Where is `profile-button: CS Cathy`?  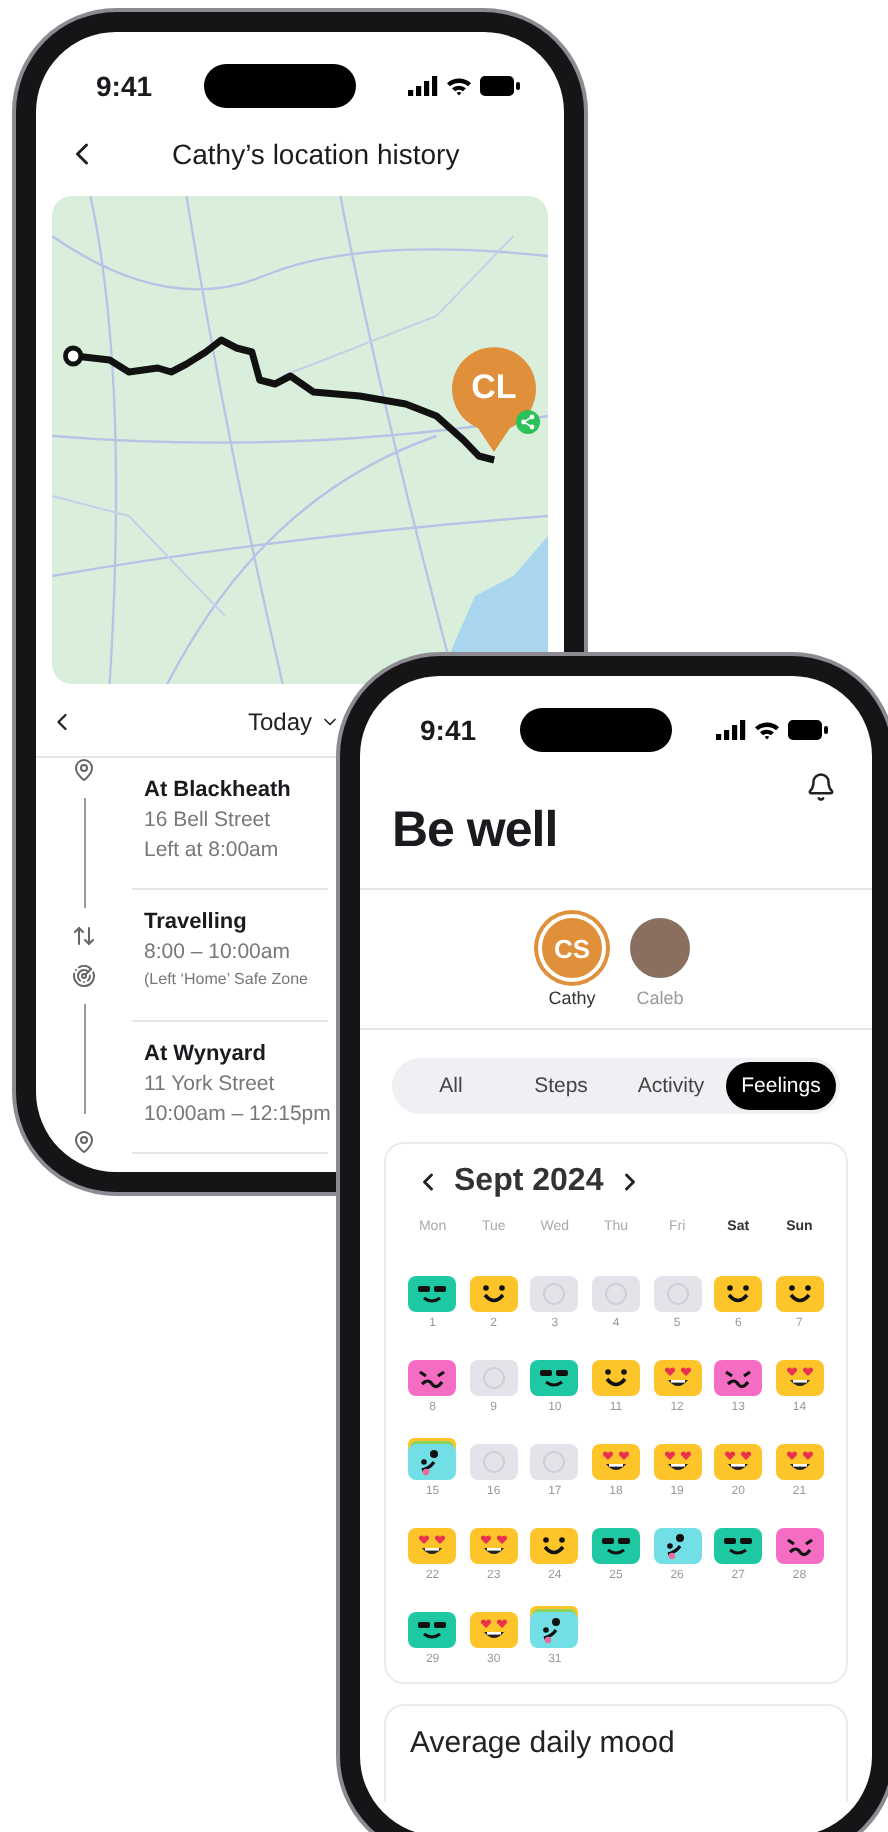 profile-button: CS Cathy is located at coordinates (572, 961).